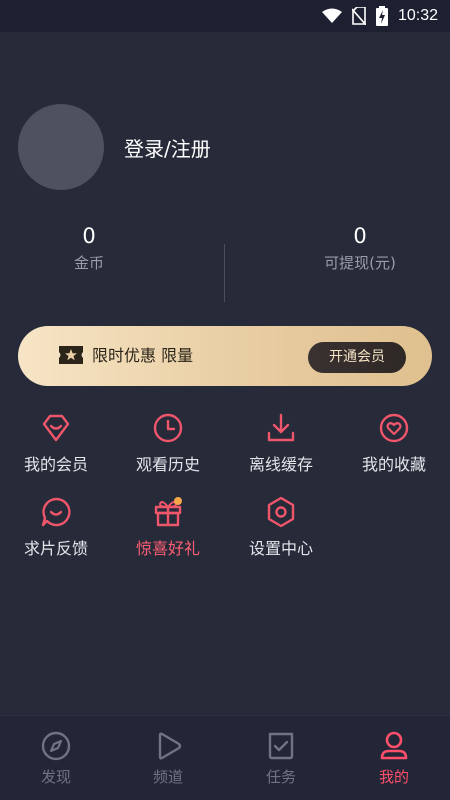  What do you see at coordinates (167, 548) in the screenshot?
I see `menu-label: 惊喜好礼` at bounding box center [167, 548].